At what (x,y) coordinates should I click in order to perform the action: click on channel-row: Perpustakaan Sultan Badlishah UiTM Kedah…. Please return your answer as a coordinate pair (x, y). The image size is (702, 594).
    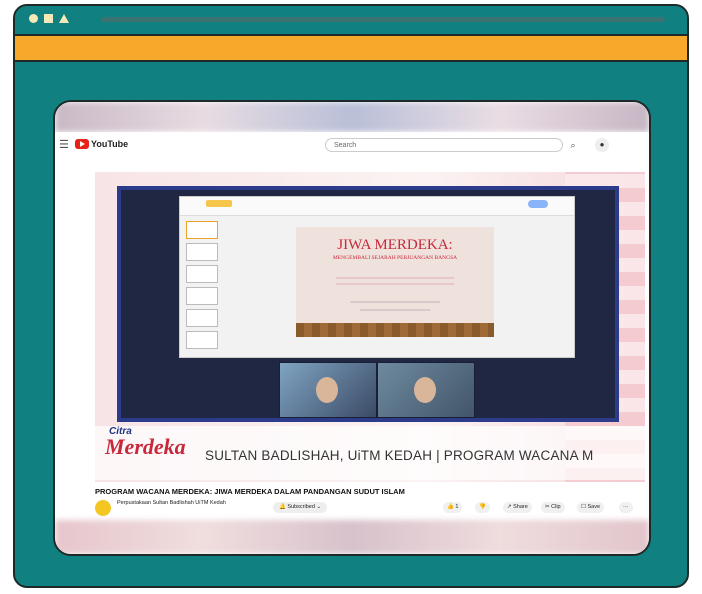
    Looking at the image, I should click on (370, 509).